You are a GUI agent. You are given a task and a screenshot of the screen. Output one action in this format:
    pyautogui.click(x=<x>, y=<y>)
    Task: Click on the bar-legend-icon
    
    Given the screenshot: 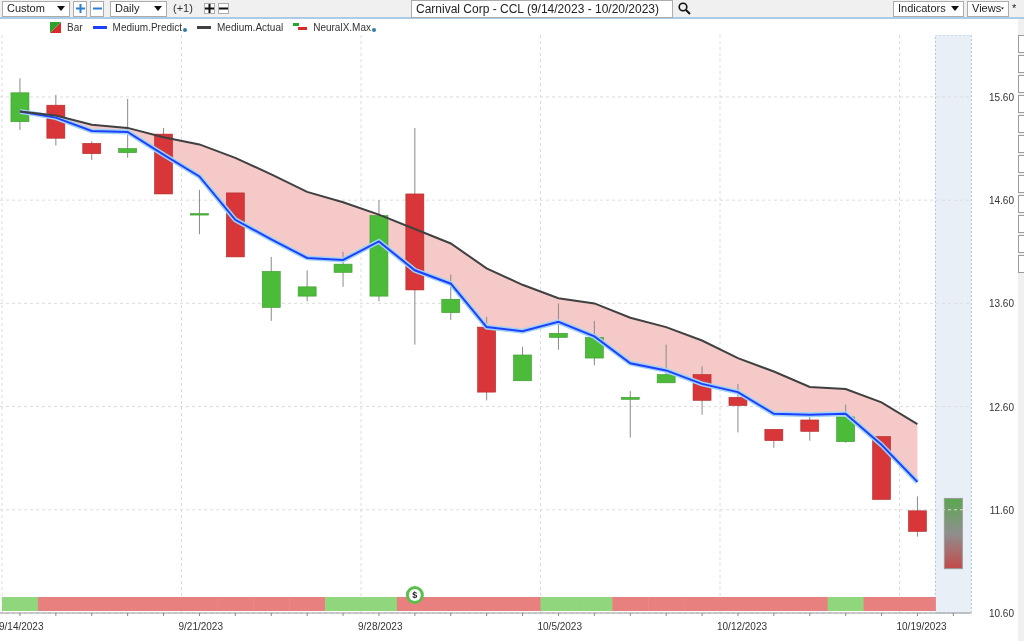 What is the action you would take?
    pyautogui.click(x=55, y=27)
    